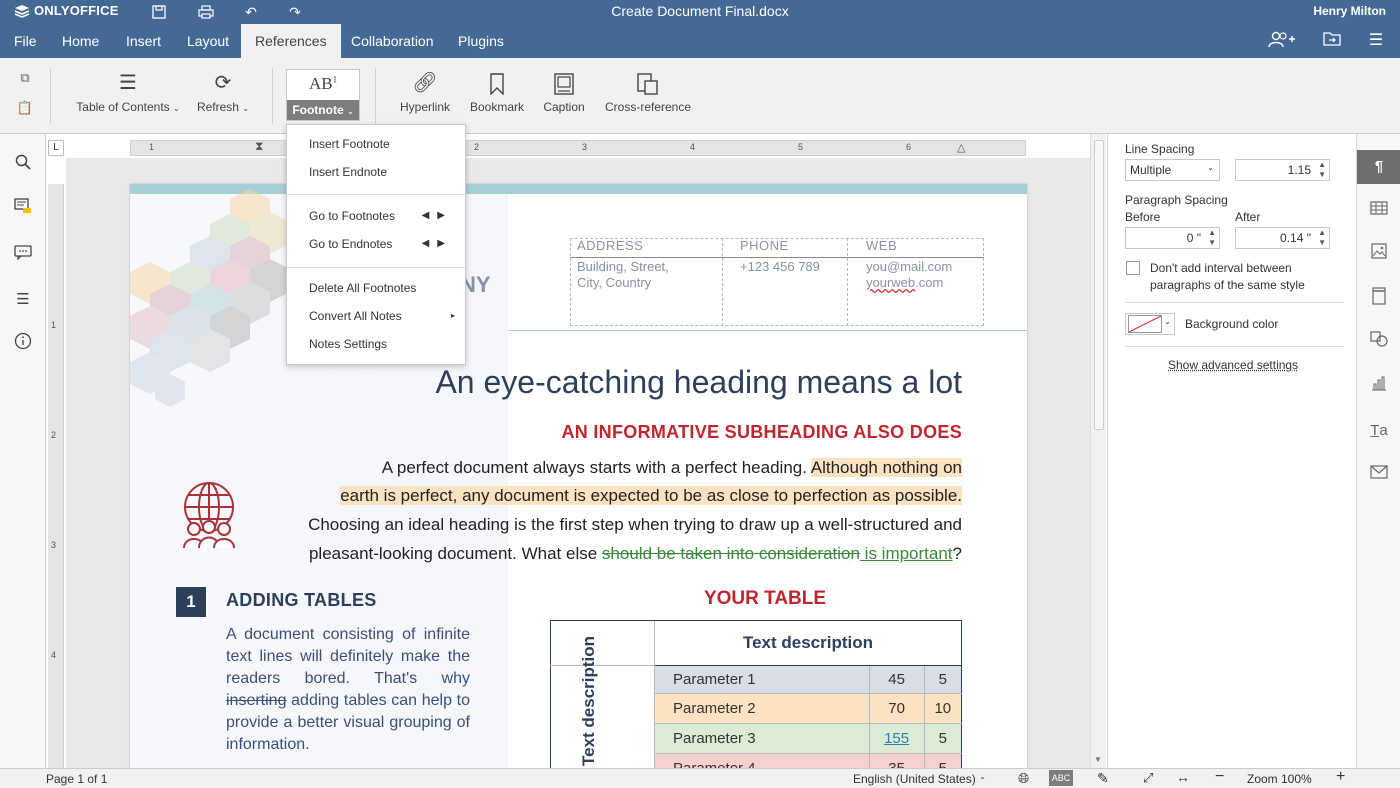 This screenshot has width=1400, height=788. Describe the element at coordinates (376, 144) in the screenshot. I see `menu-item-insert-footnote: Insert Footnote` at that location.